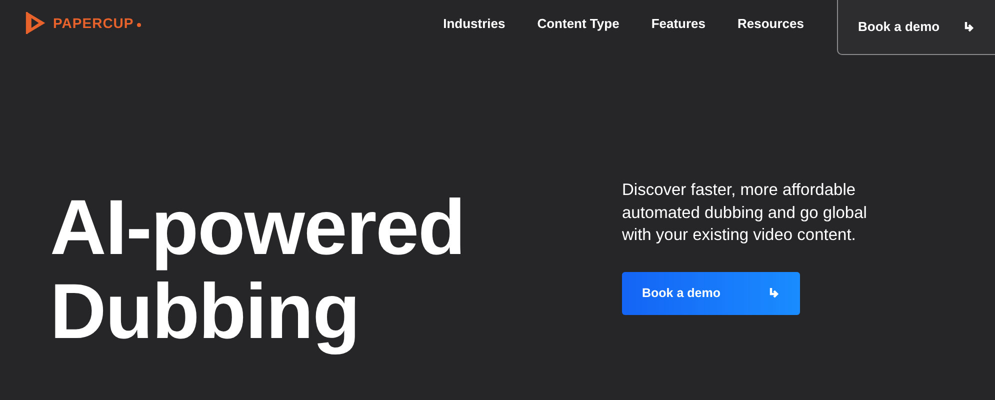 This screenshot has width=995, height=400. Describe the element at coordinates (771, 23) in the screenshot. I see `nav-link: Resources` at that location.